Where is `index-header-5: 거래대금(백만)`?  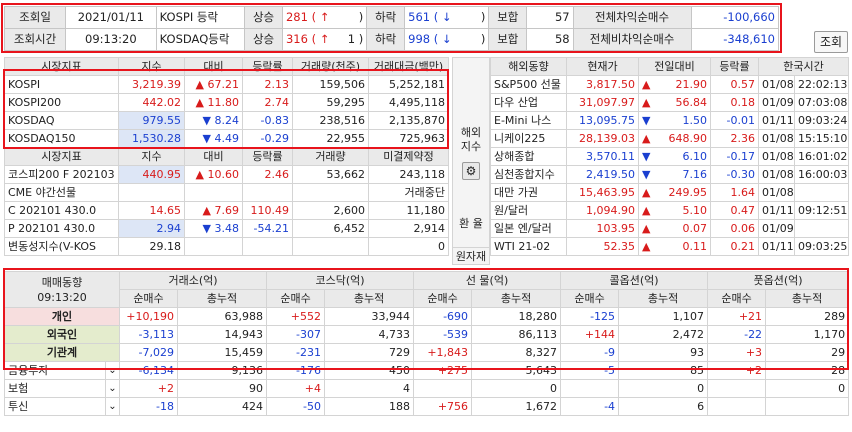 index-header-5: 거래대금(백만) is located at coordinates (408, 66).